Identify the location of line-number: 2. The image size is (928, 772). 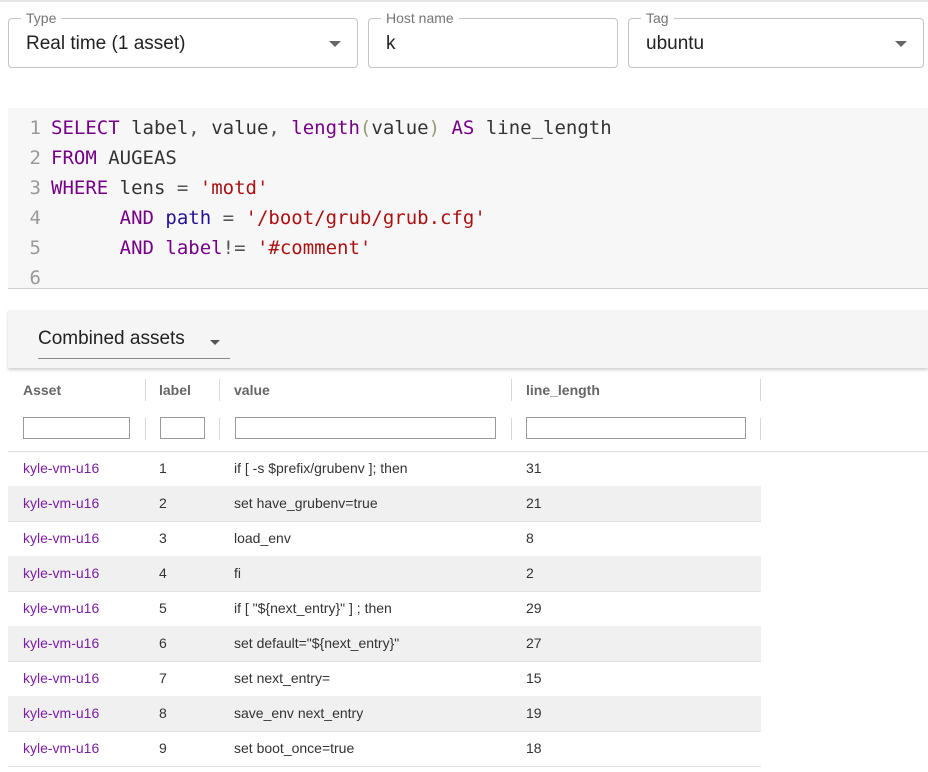
(35, 158).